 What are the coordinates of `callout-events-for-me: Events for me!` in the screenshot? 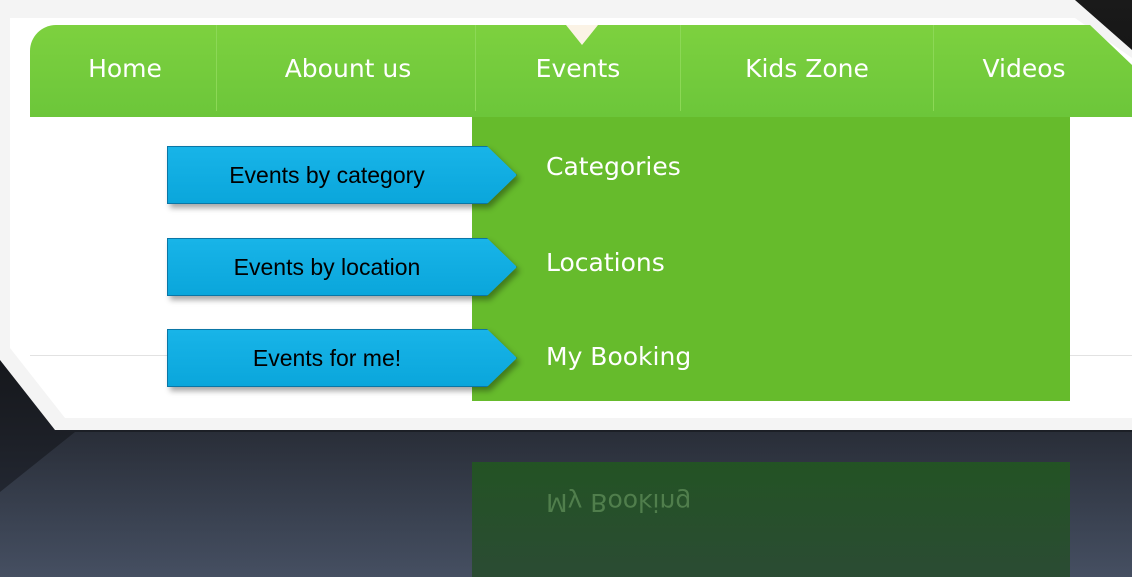 It's located at (342, 358).